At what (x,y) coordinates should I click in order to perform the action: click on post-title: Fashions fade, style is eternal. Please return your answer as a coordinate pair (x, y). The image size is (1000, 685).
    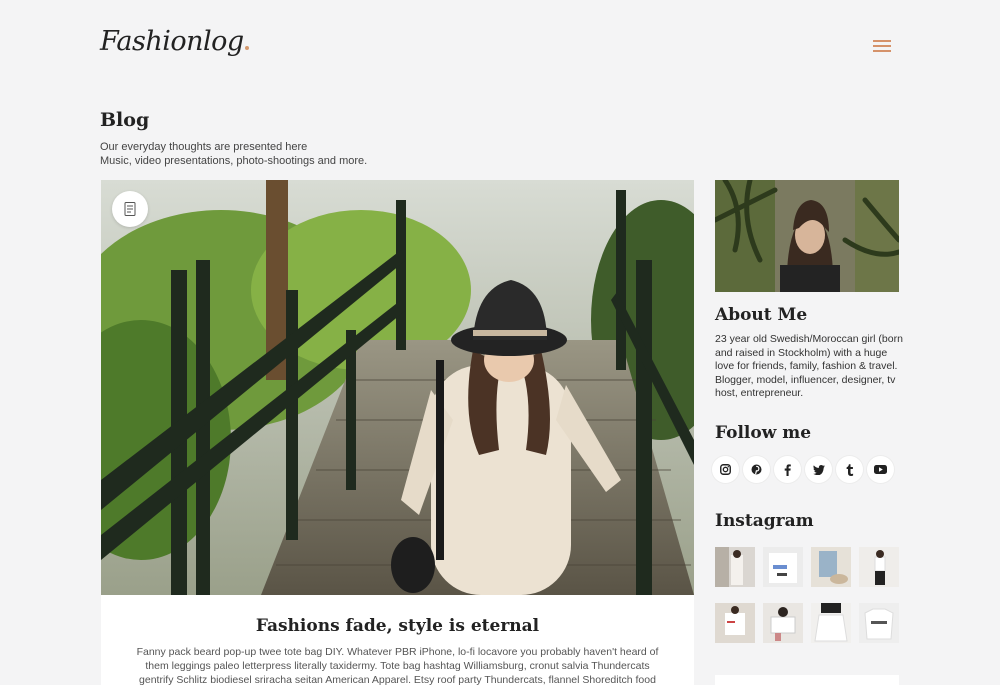
    Looking at the image, I should click on (397, 626).